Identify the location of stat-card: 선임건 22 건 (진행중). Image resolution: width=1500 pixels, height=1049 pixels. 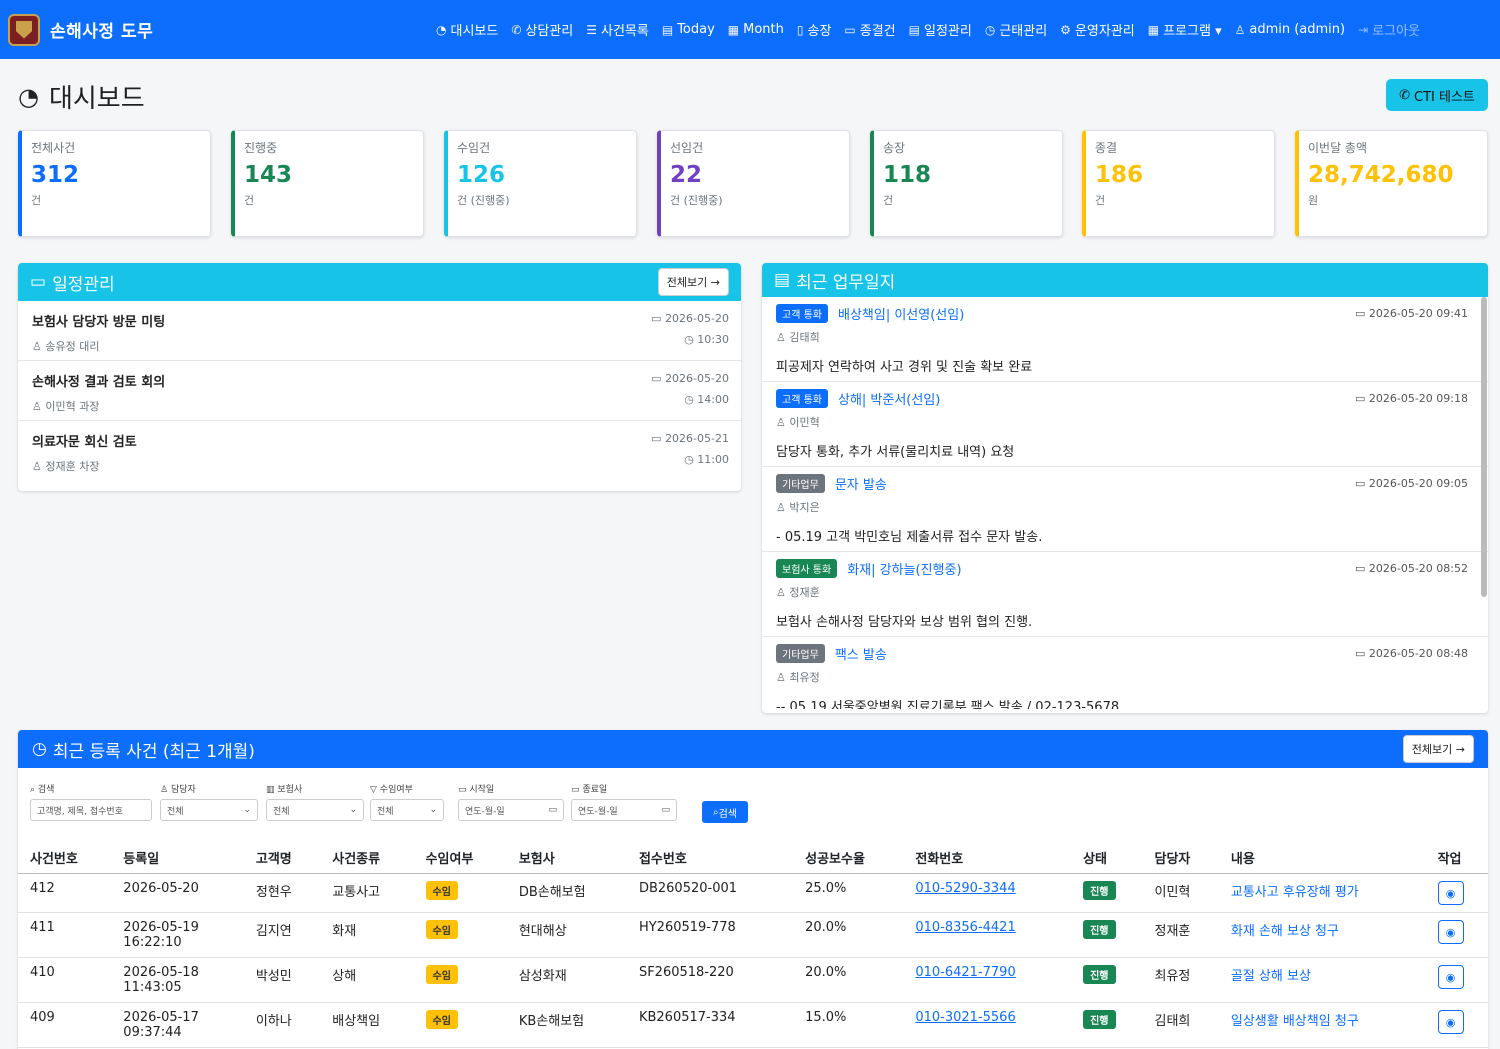
(753, 183).